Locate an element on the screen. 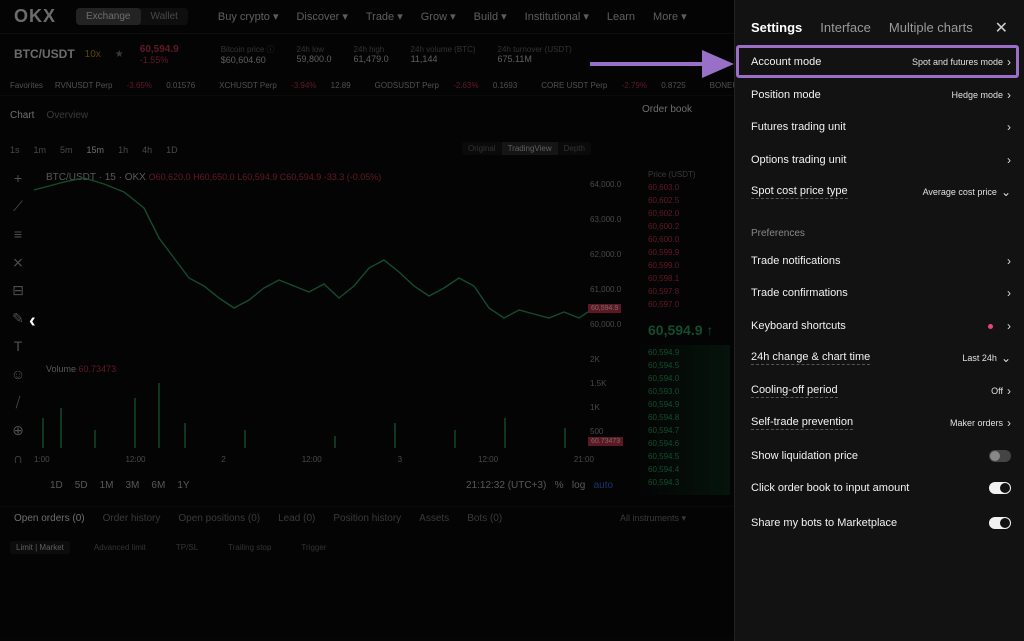 This screenshot has height=641, width=1024. nav-trade: Trade ▾ is located at coordinates (384, 16).